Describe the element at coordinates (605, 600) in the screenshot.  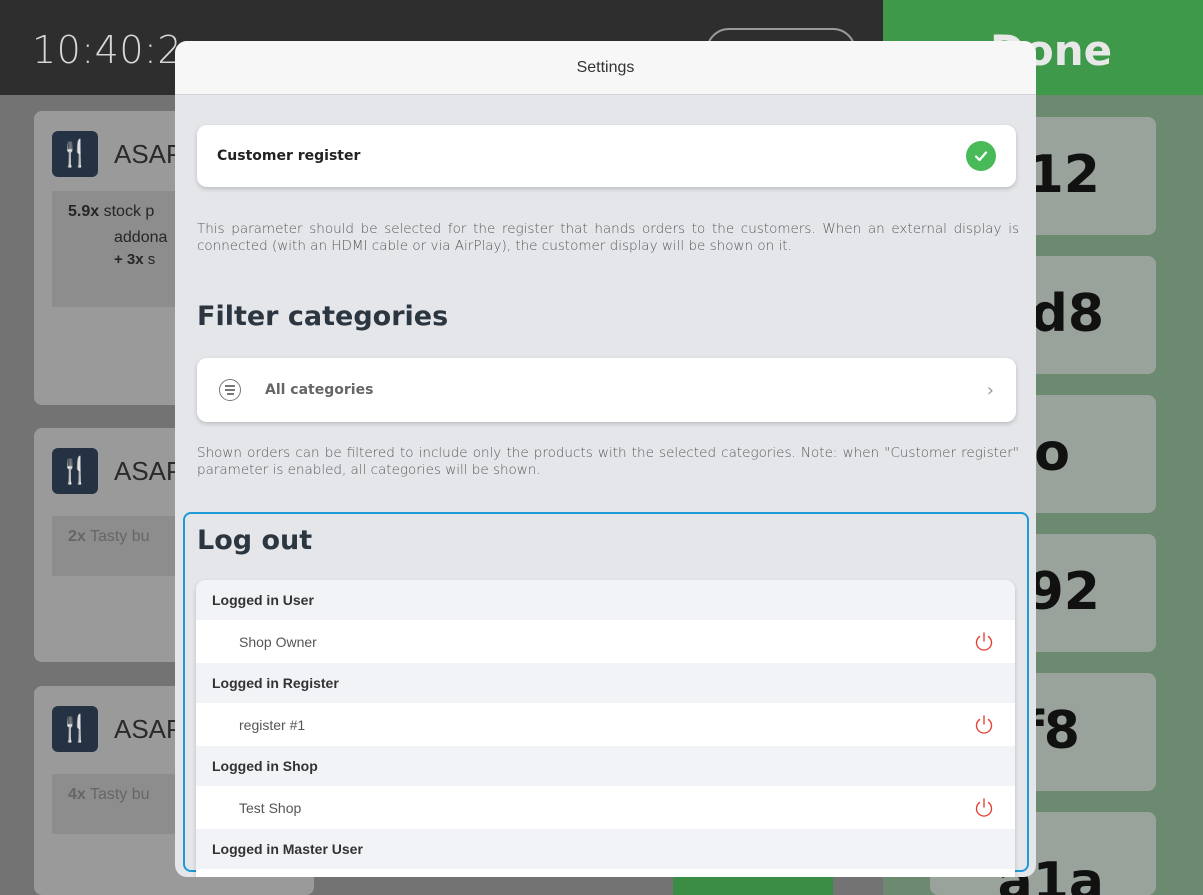
I see `group-header: Logged in User` at that location.